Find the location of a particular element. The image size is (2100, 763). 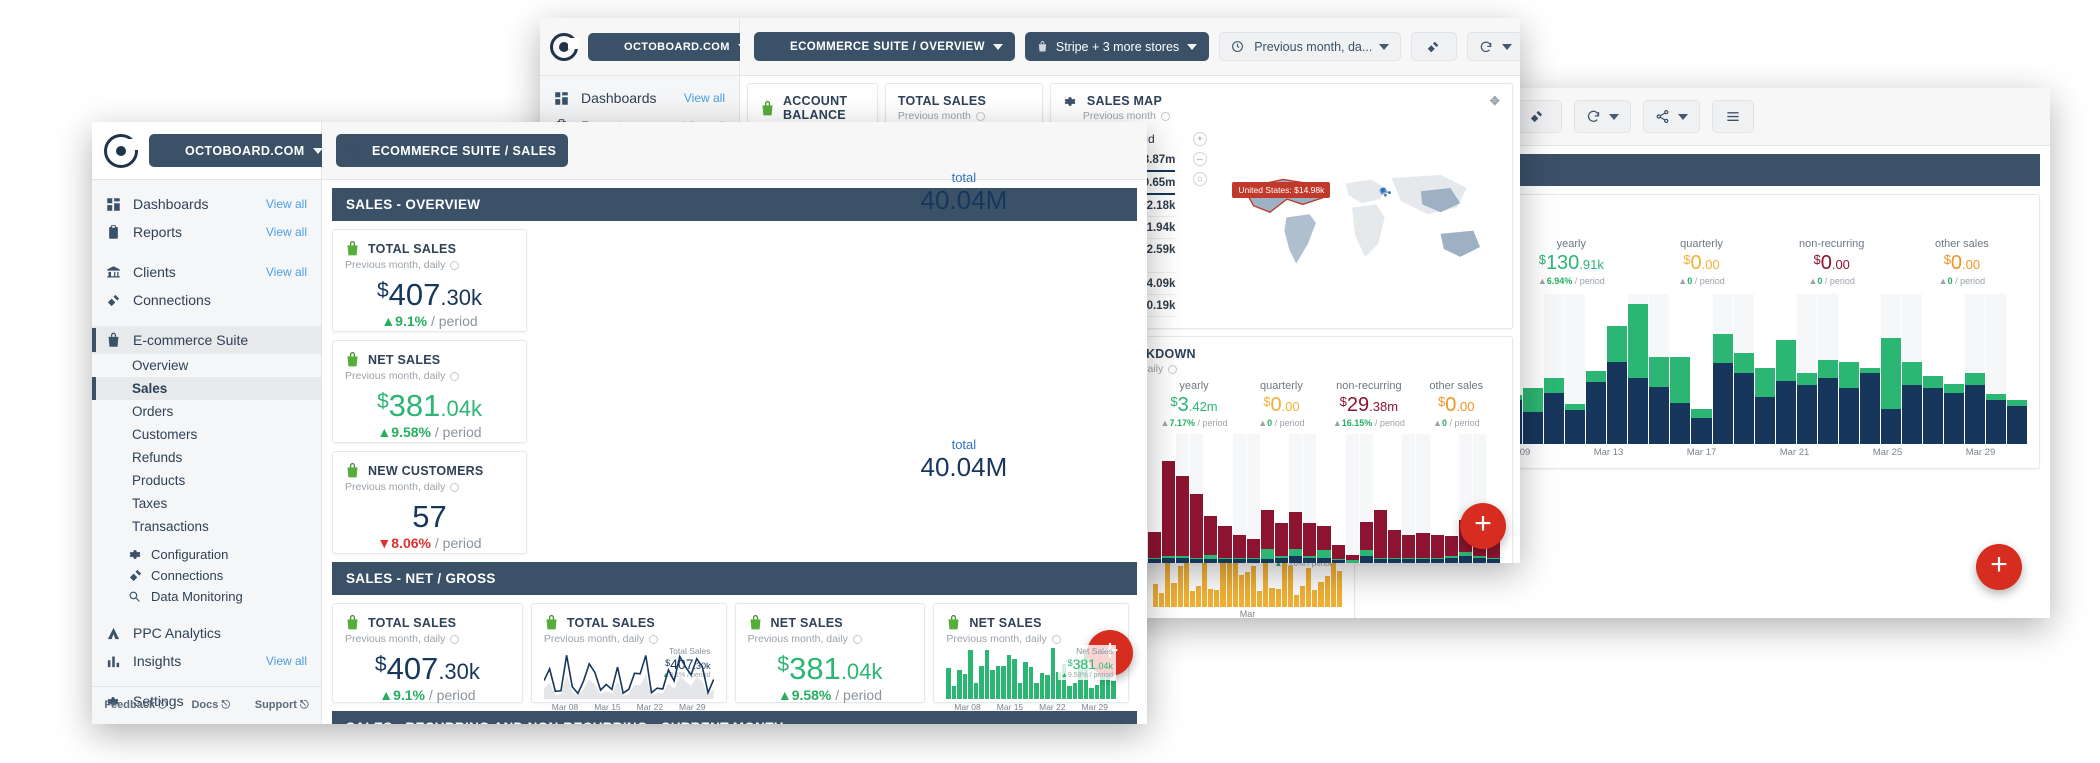

chevron-down-icon is located at coordinates (1507, 46).